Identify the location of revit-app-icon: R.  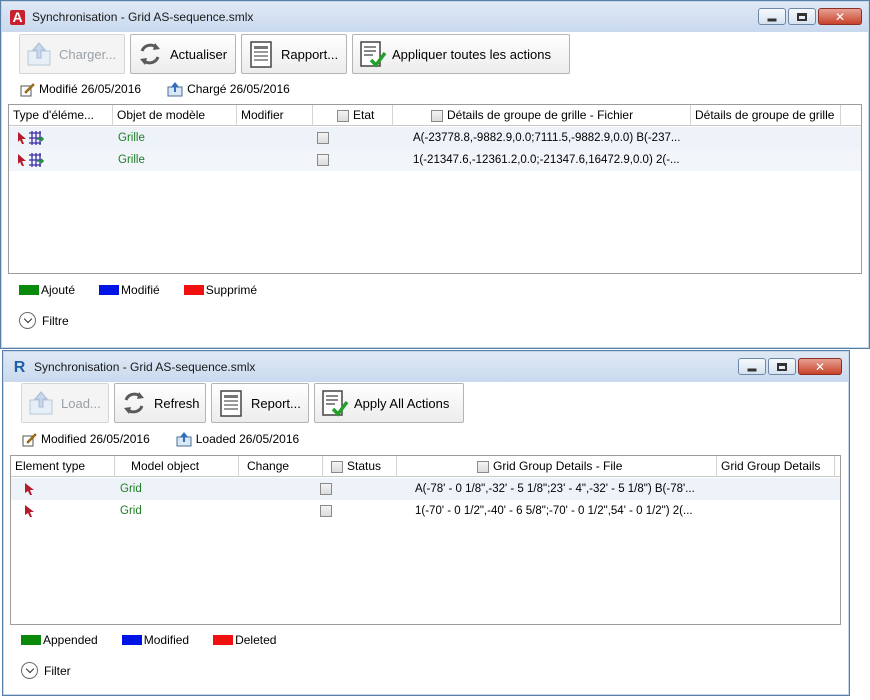
(19, 367).